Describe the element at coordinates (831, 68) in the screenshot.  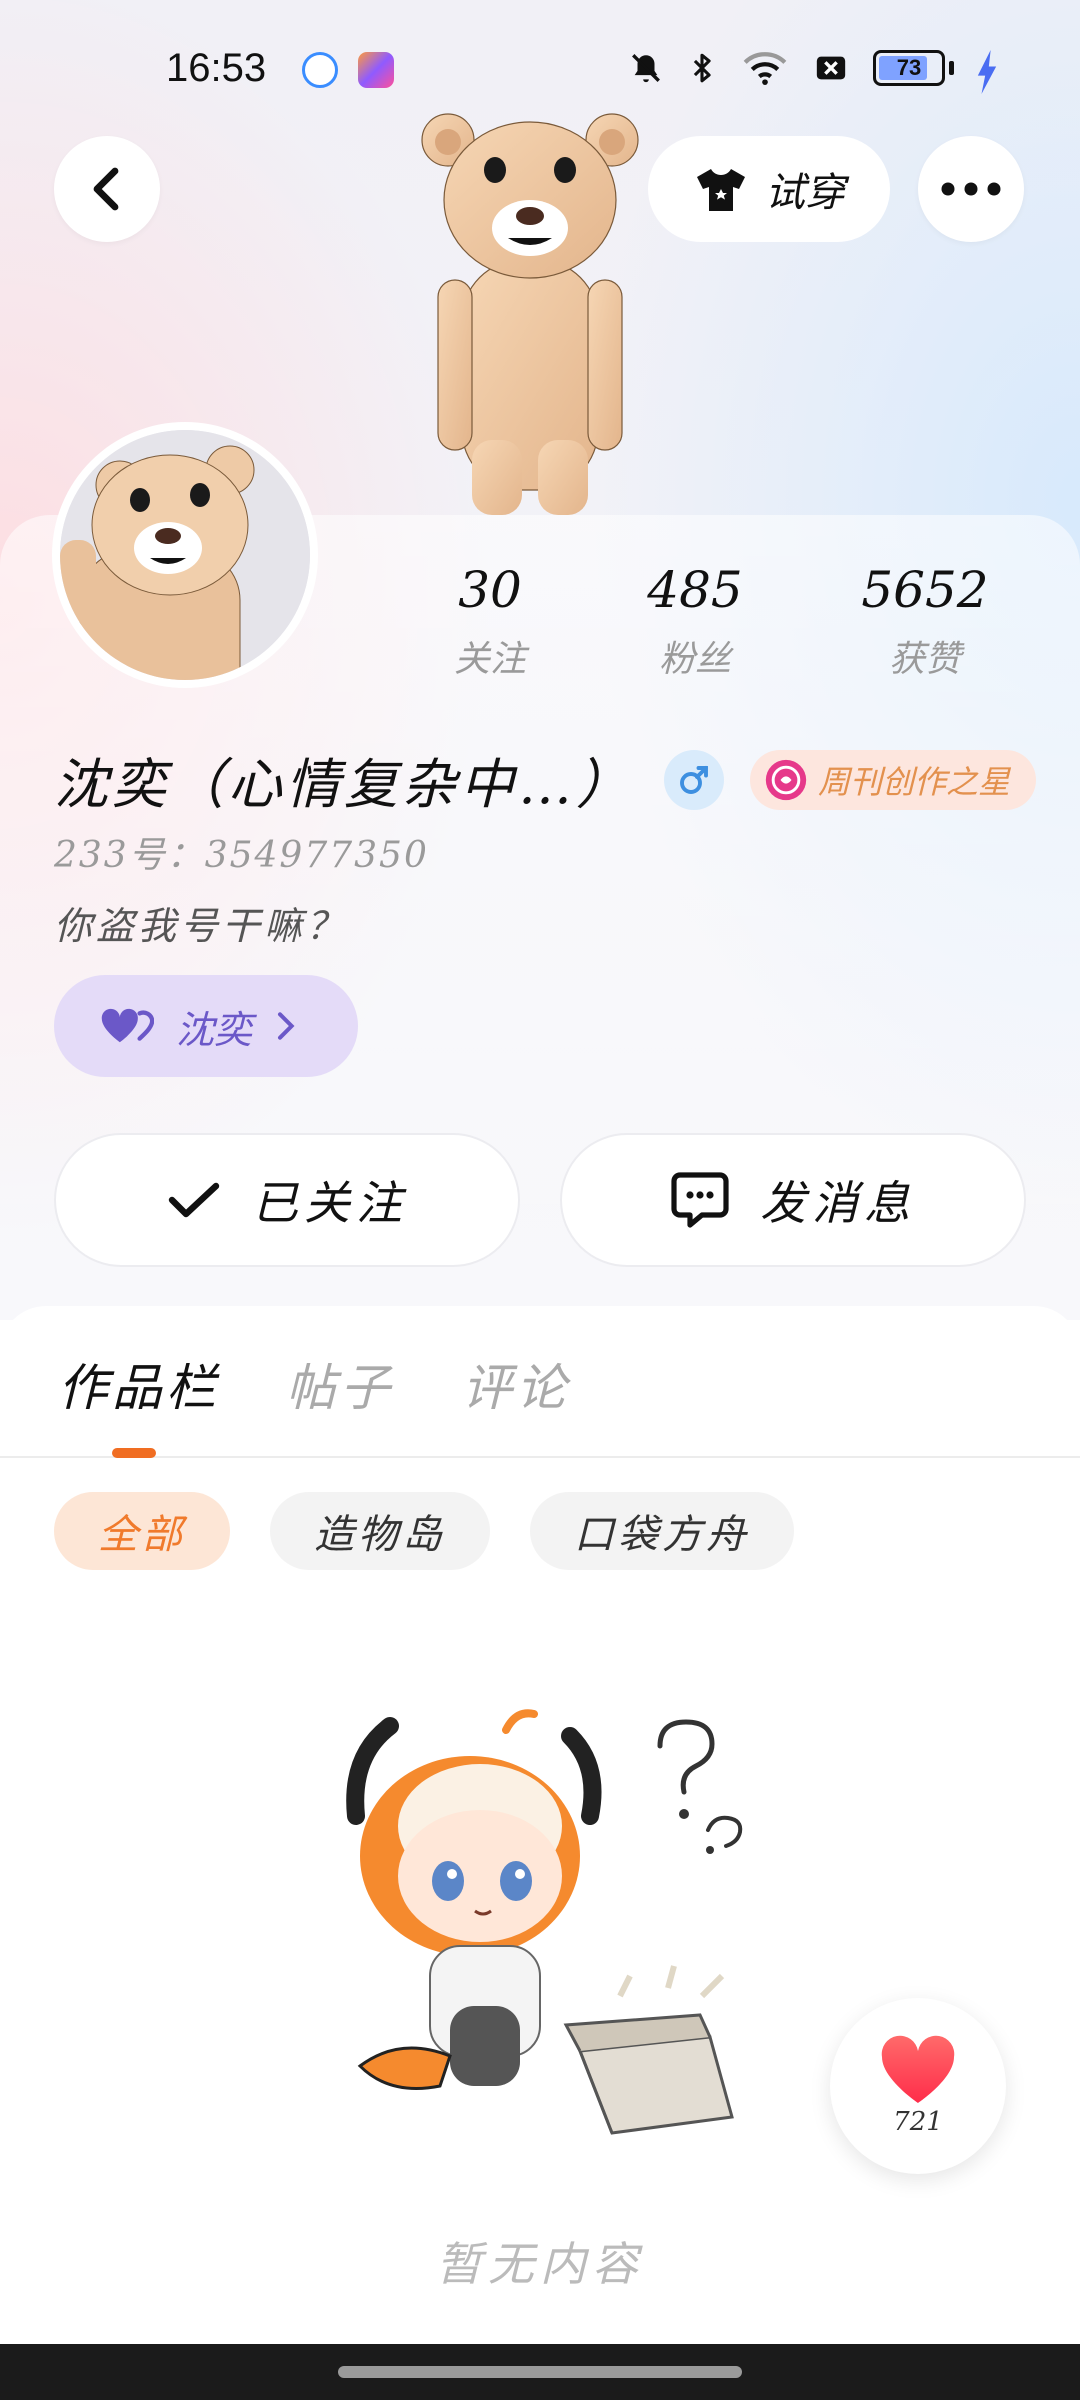
I see `sim-off-icon` at that location.